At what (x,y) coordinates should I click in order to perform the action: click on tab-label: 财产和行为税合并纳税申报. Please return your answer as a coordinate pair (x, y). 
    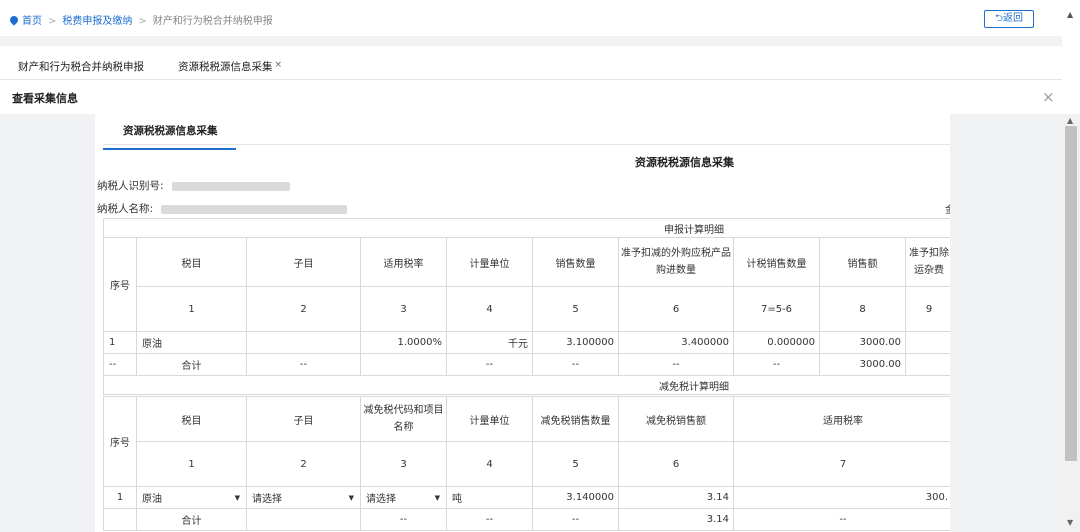
    Looking at the image, I should click on (81, 67).